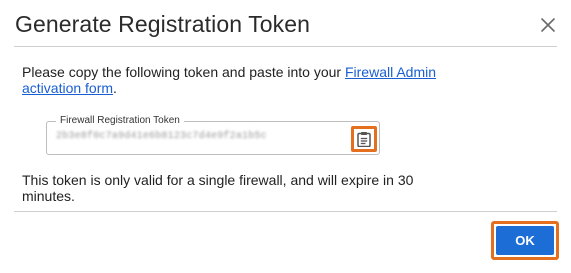 This screenshot has height=273, width=571. Describe the element at coordinates (285, 46) in the screenshot. I see `header-divider` at that location.